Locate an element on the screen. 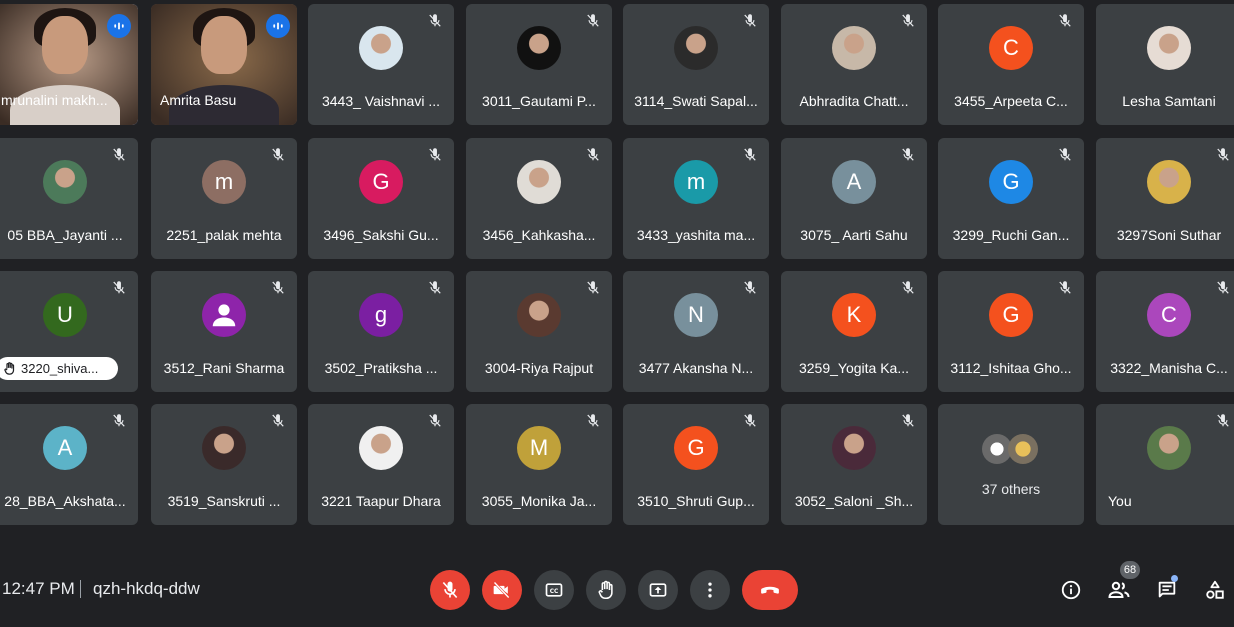 The image size is (1234, 627). speaking-indicator-icon is located at coordinates (278, 26).